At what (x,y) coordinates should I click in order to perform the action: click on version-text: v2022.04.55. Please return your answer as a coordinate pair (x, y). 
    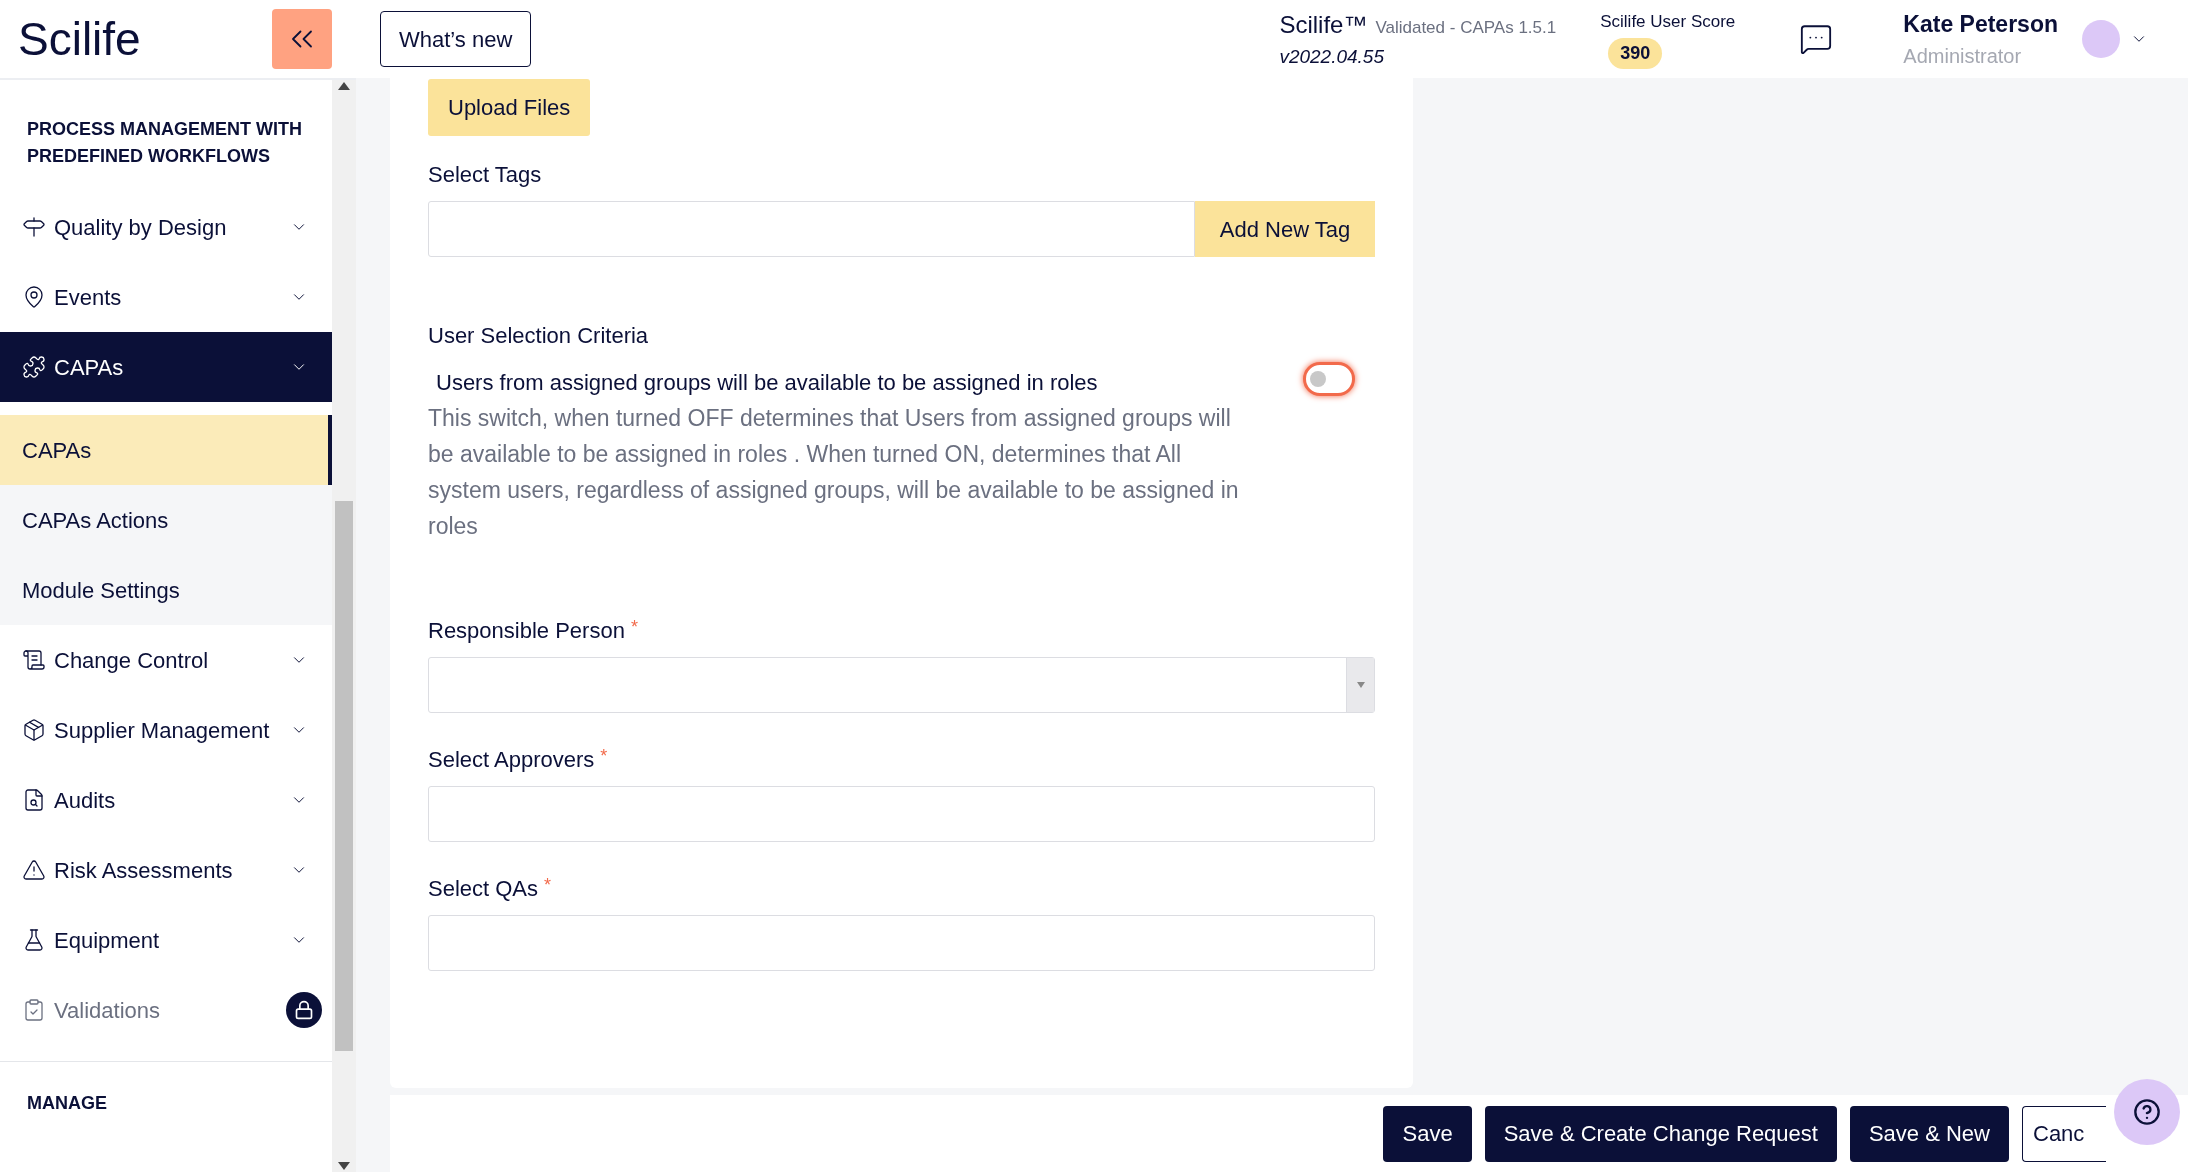
    Looking at the image, I should click on (1332, 56).